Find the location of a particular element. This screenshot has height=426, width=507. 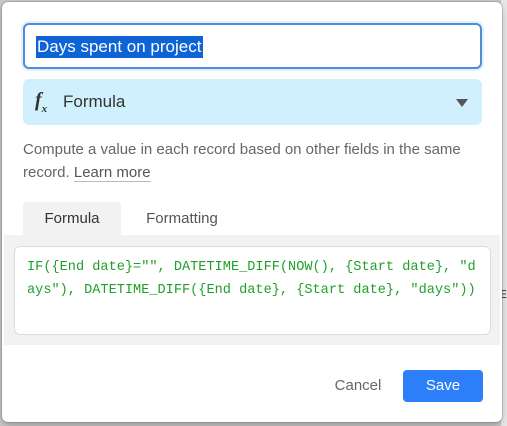

tab-formatting: Formatting is located at coordinates (182, 218).